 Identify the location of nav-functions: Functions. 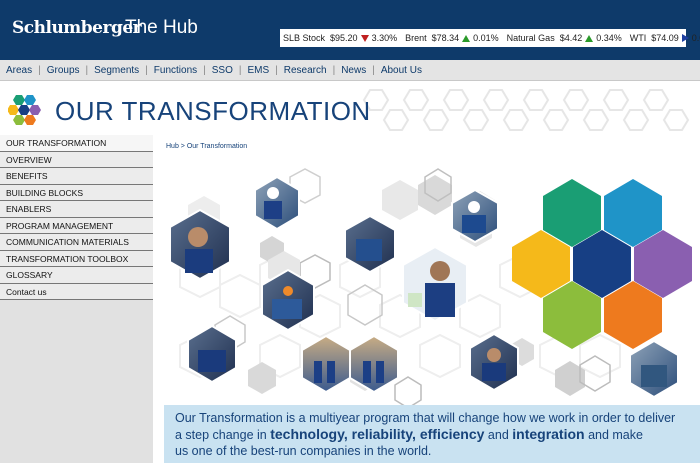
(175, 70).